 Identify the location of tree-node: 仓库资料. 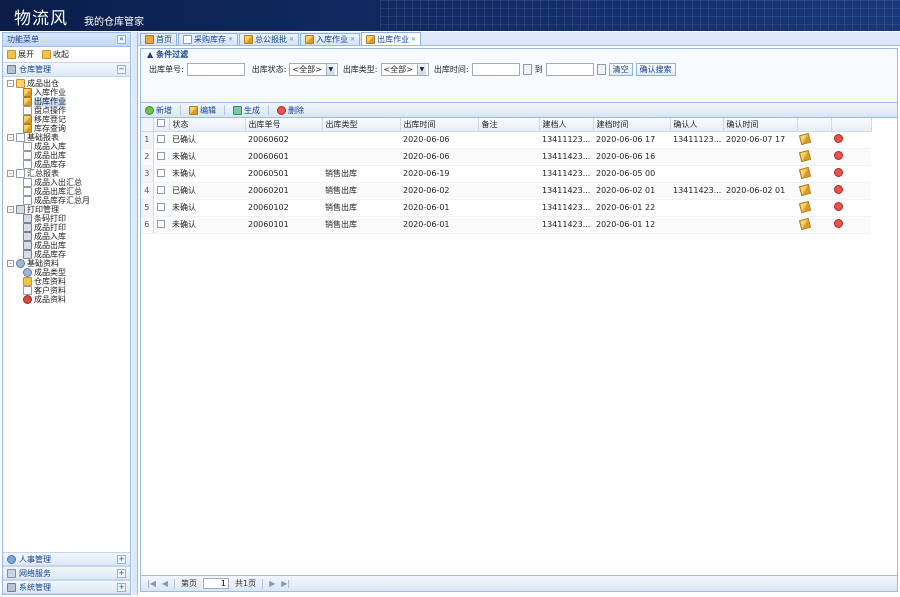
(67, 281).